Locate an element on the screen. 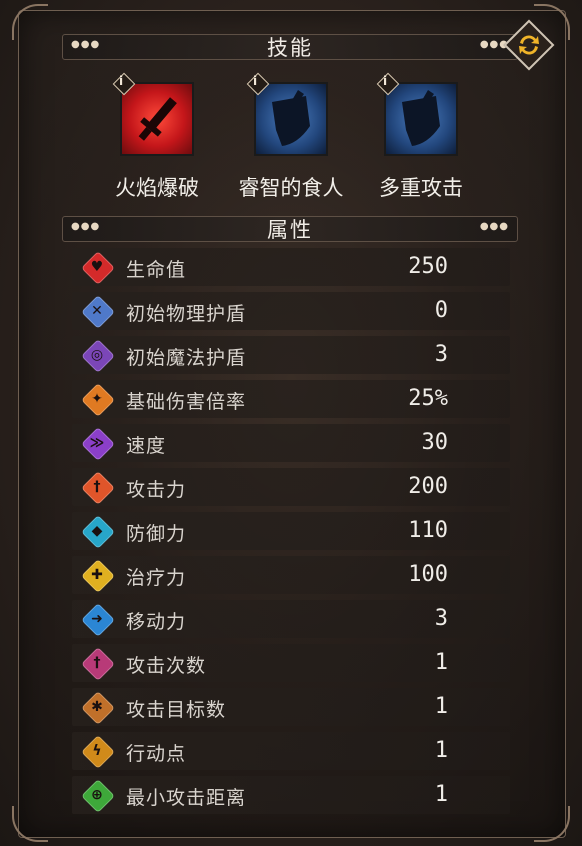 The height and width of the screenshot is (846, 582). move-icon: ➜ is located at coordinates (98, 620).